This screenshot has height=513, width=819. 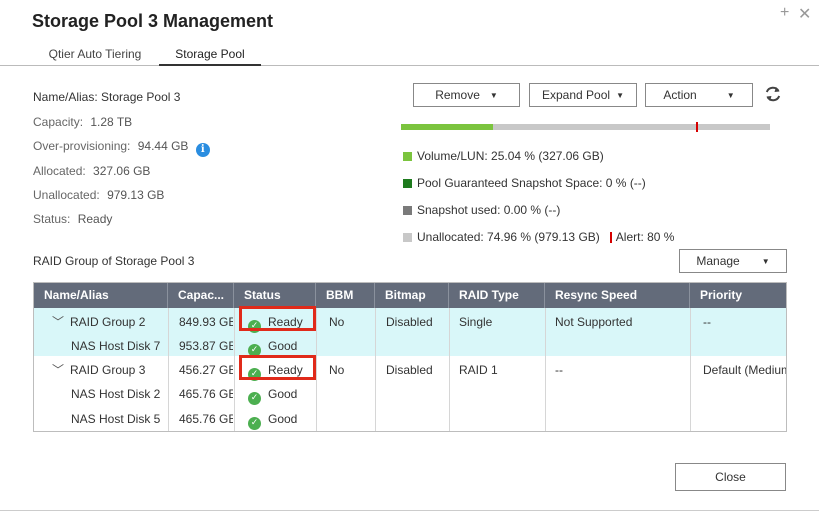 I want to click on cell-raid-type: Single, so click(x=476, y=322).